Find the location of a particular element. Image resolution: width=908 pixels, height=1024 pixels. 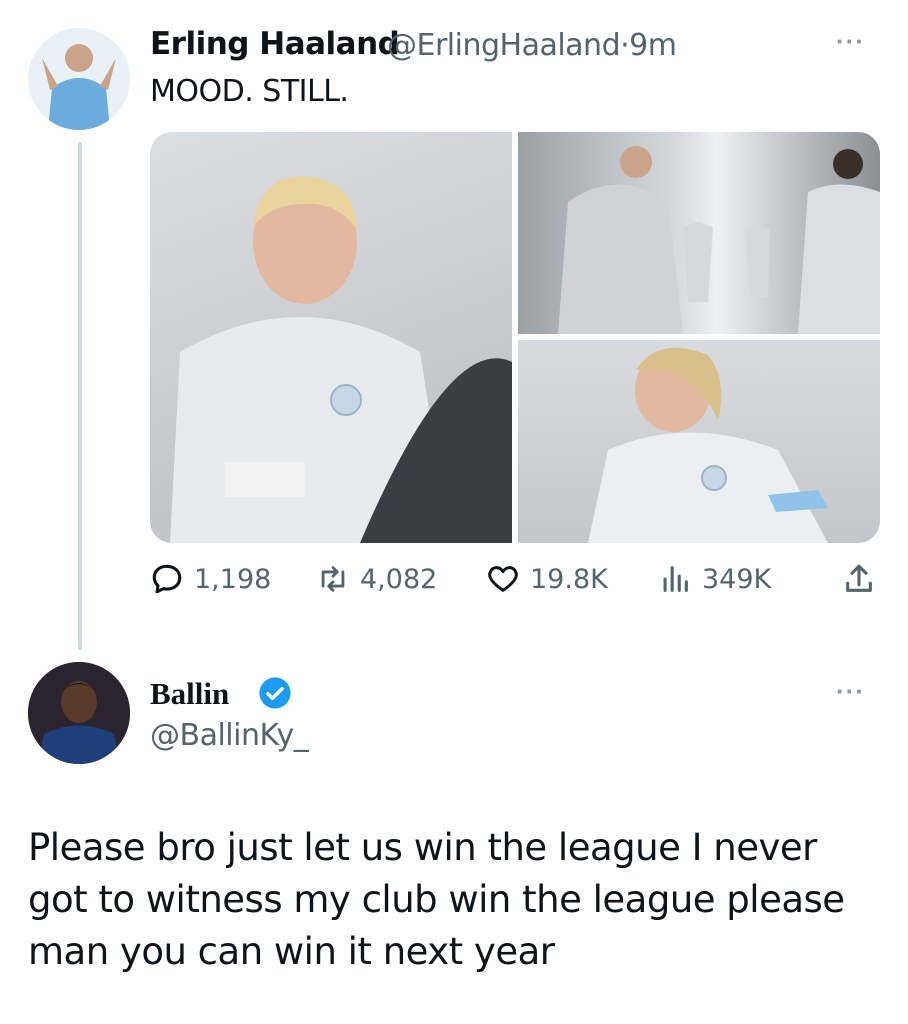

like-count: 19.8K is located at coordinates (569, 579).